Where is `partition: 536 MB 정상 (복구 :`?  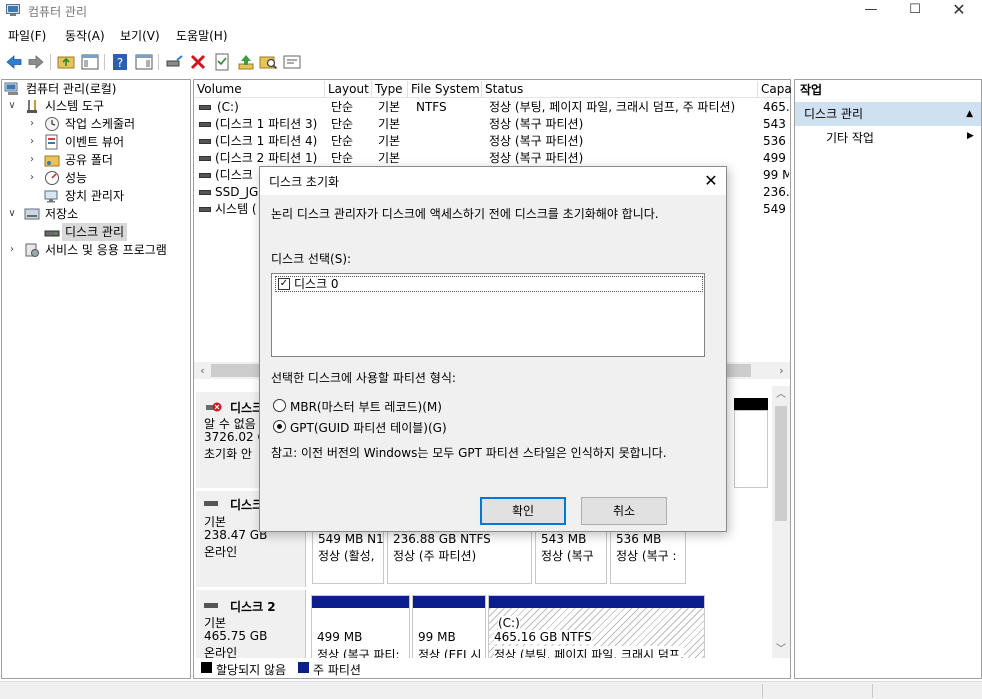 partition: 536 MB 정상 (복구 : is located at coordinates (648, 554).